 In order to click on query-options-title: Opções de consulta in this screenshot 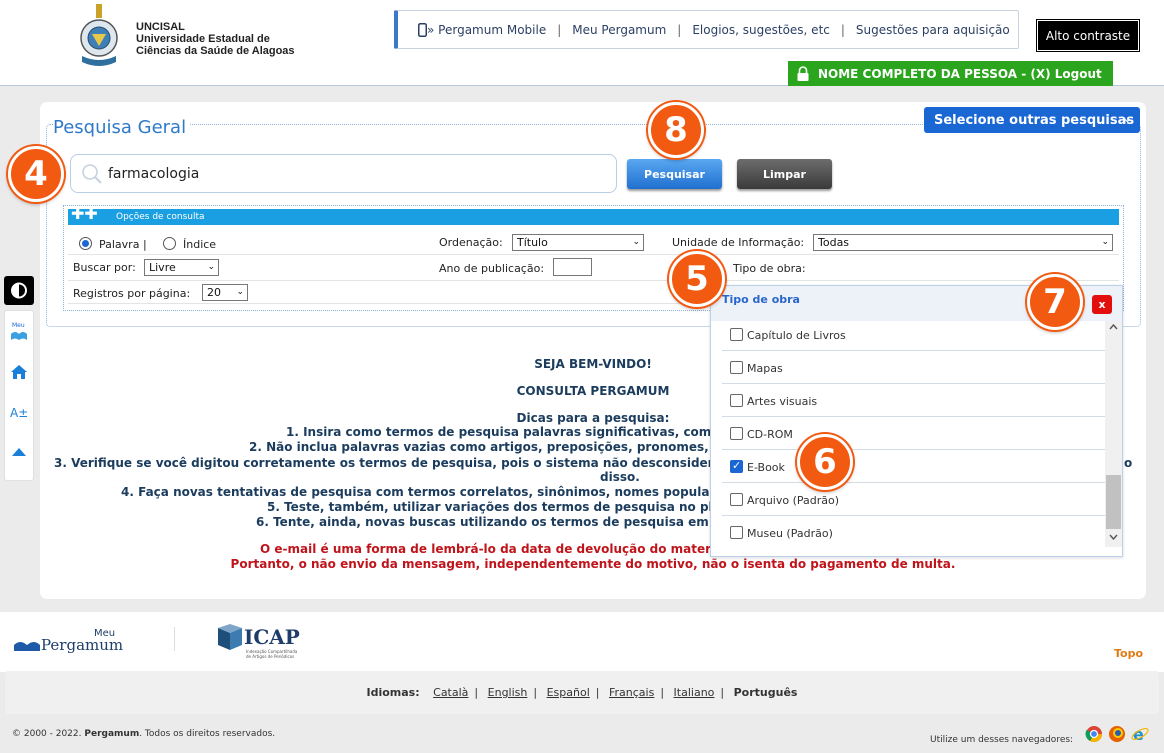, I will do `click(160, 217)`.